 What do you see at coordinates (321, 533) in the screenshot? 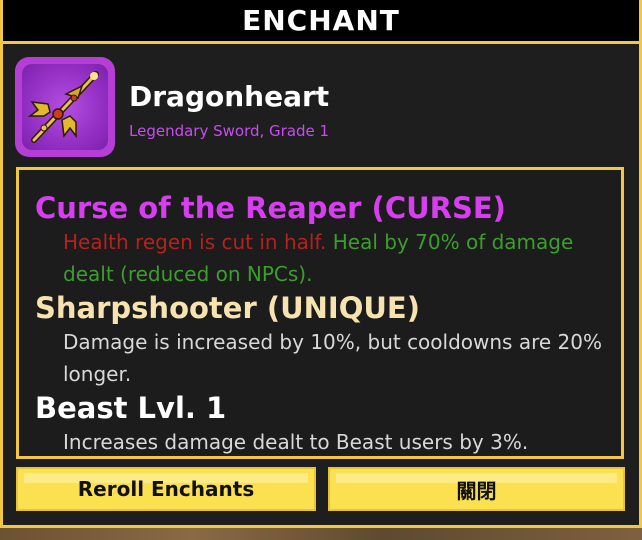
I see `background-floor` at bounding box center [321, 533].